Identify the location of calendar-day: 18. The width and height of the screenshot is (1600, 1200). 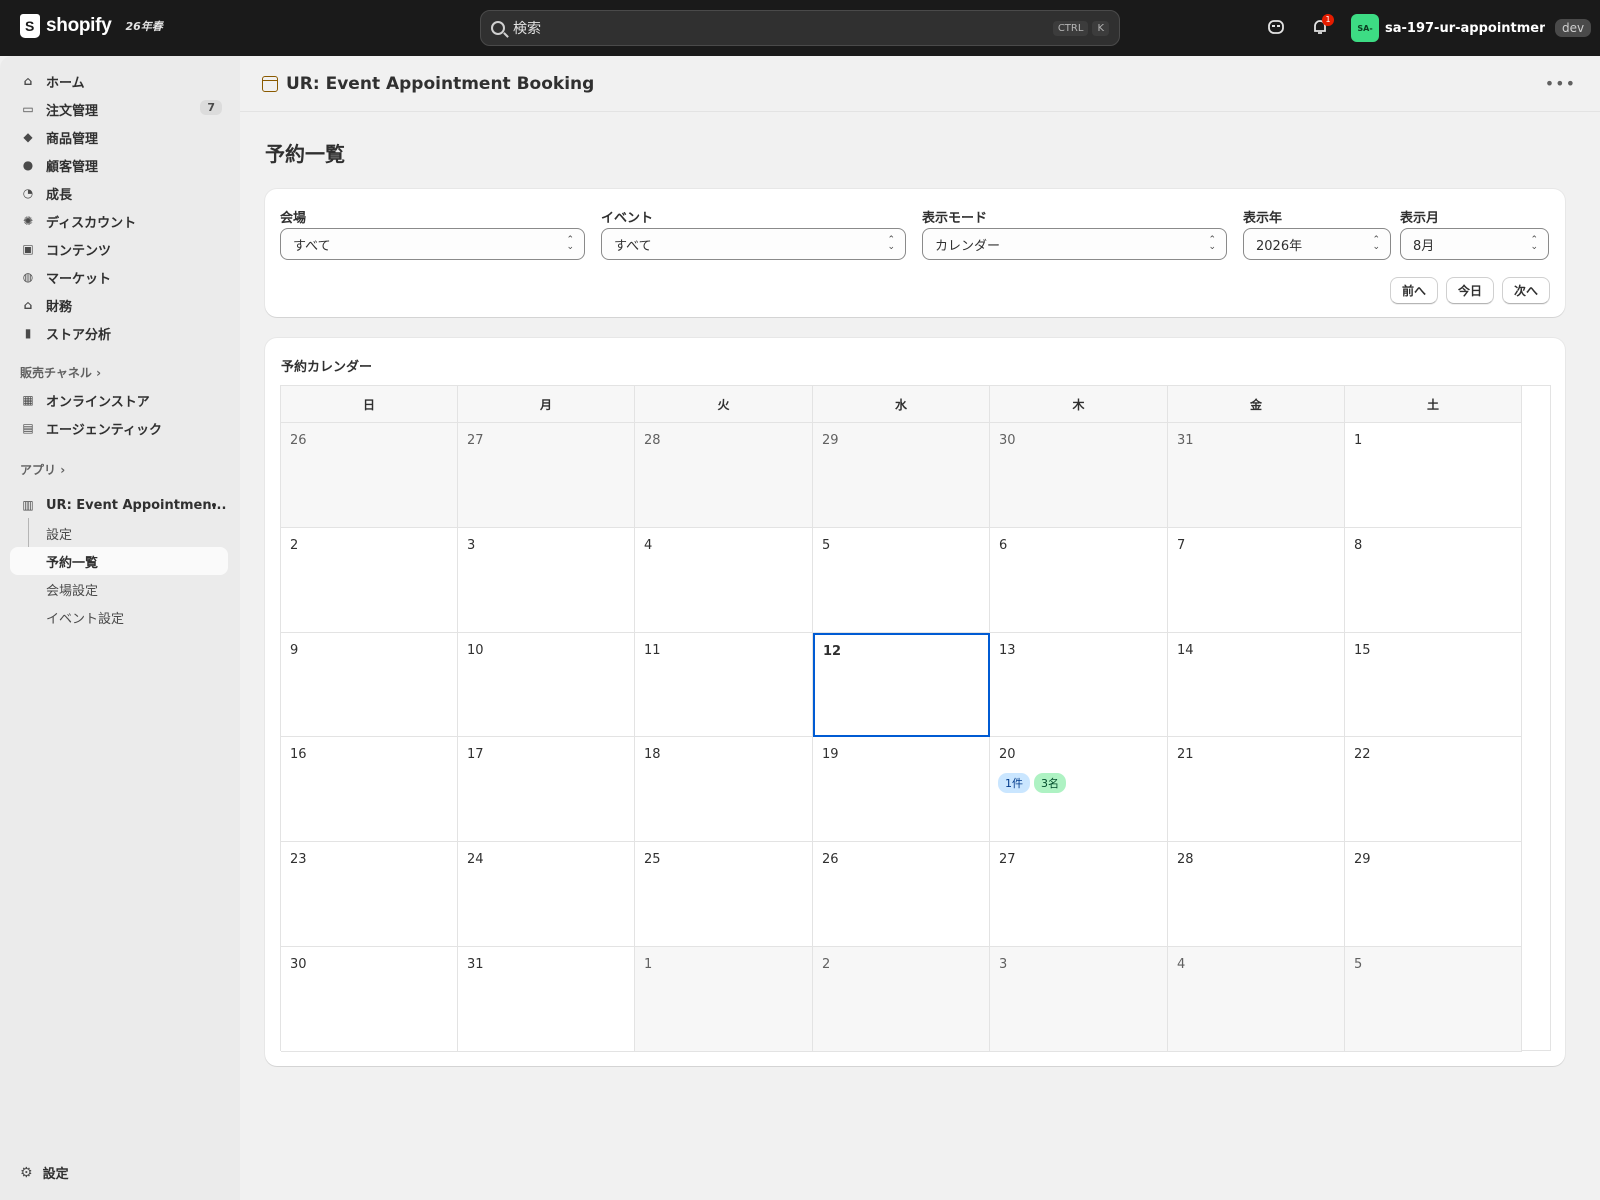
(724, 790).